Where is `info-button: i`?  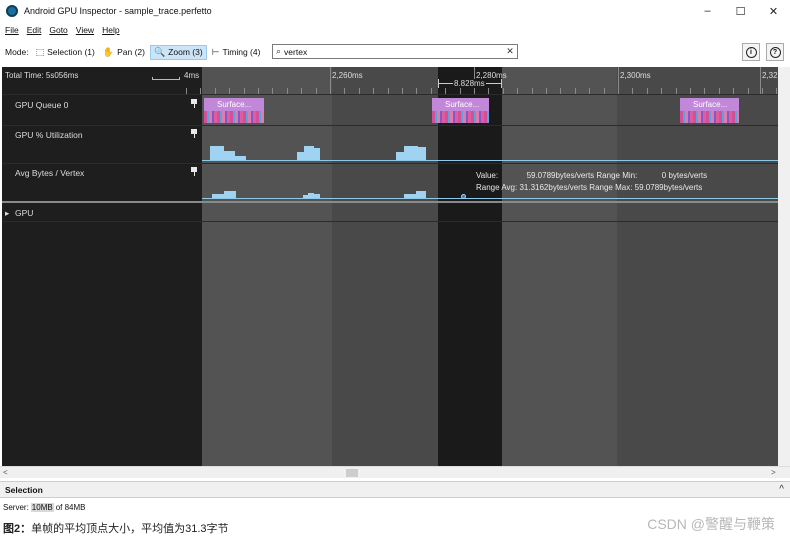 info-button: i is located at coordinates (751, 52).